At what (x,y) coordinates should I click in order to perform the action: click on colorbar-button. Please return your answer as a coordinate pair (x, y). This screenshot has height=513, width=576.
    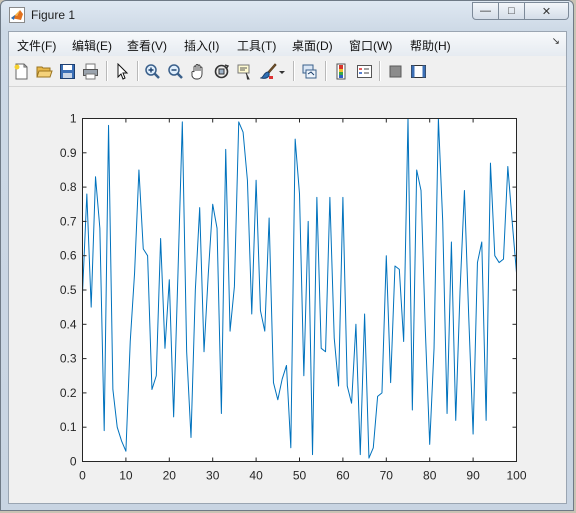
    Looking at the image, I should click on (341, 71).